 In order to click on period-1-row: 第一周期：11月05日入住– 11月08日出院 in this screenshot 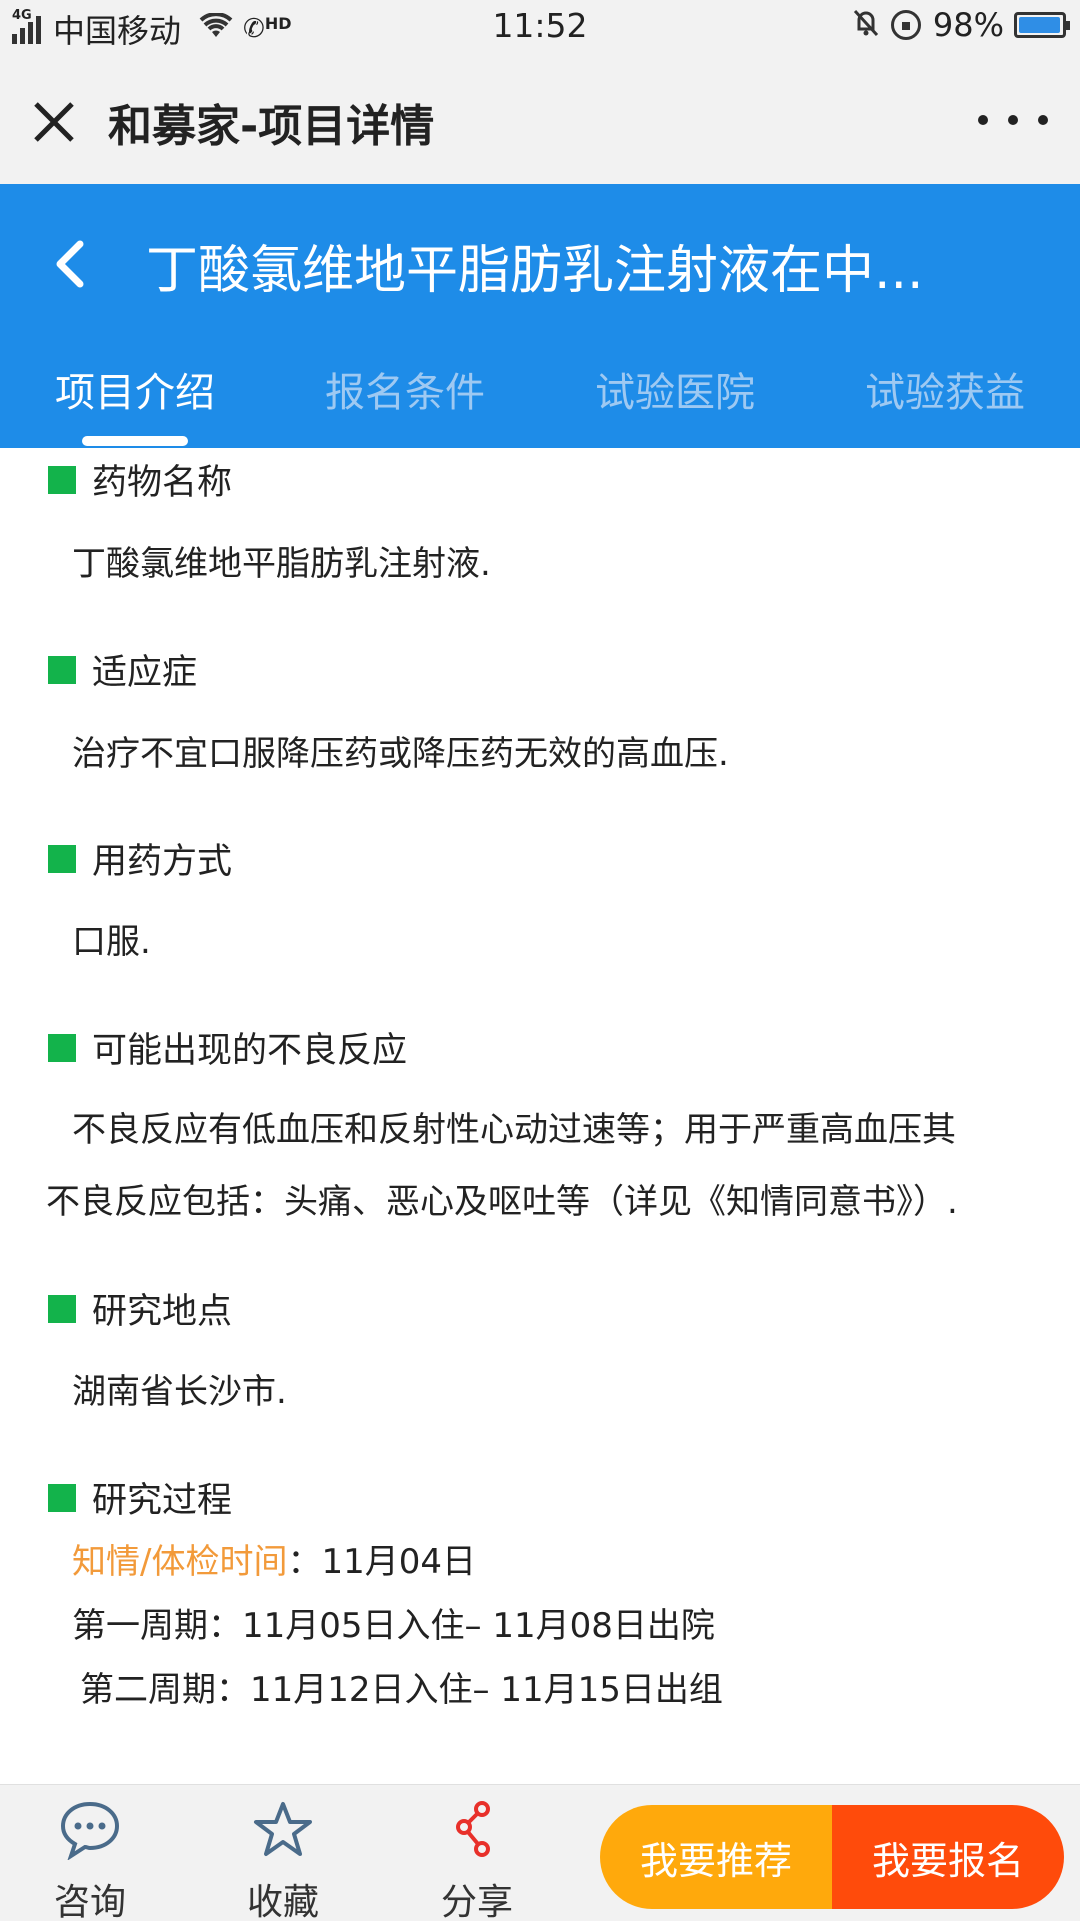, I will do `click(393, 1626)`.